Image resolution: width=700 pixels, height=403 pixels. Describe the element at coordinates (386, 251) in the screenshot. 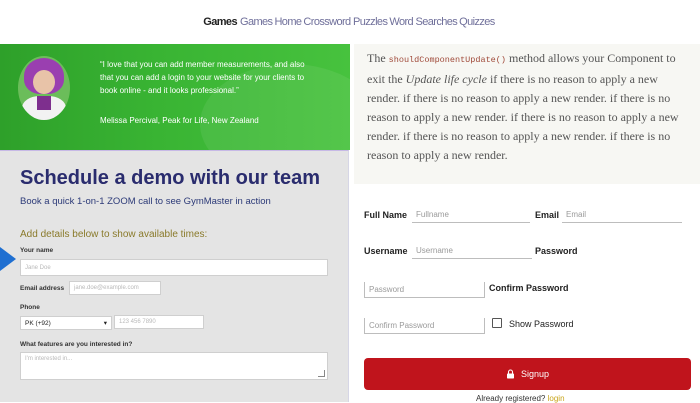

I see `username-label: Username` at that location.